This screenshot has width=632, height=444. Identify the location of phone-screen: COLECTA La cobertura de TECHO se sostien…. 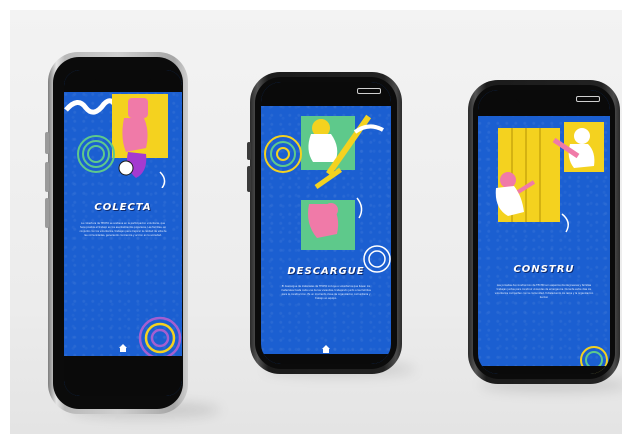
(123, 233).